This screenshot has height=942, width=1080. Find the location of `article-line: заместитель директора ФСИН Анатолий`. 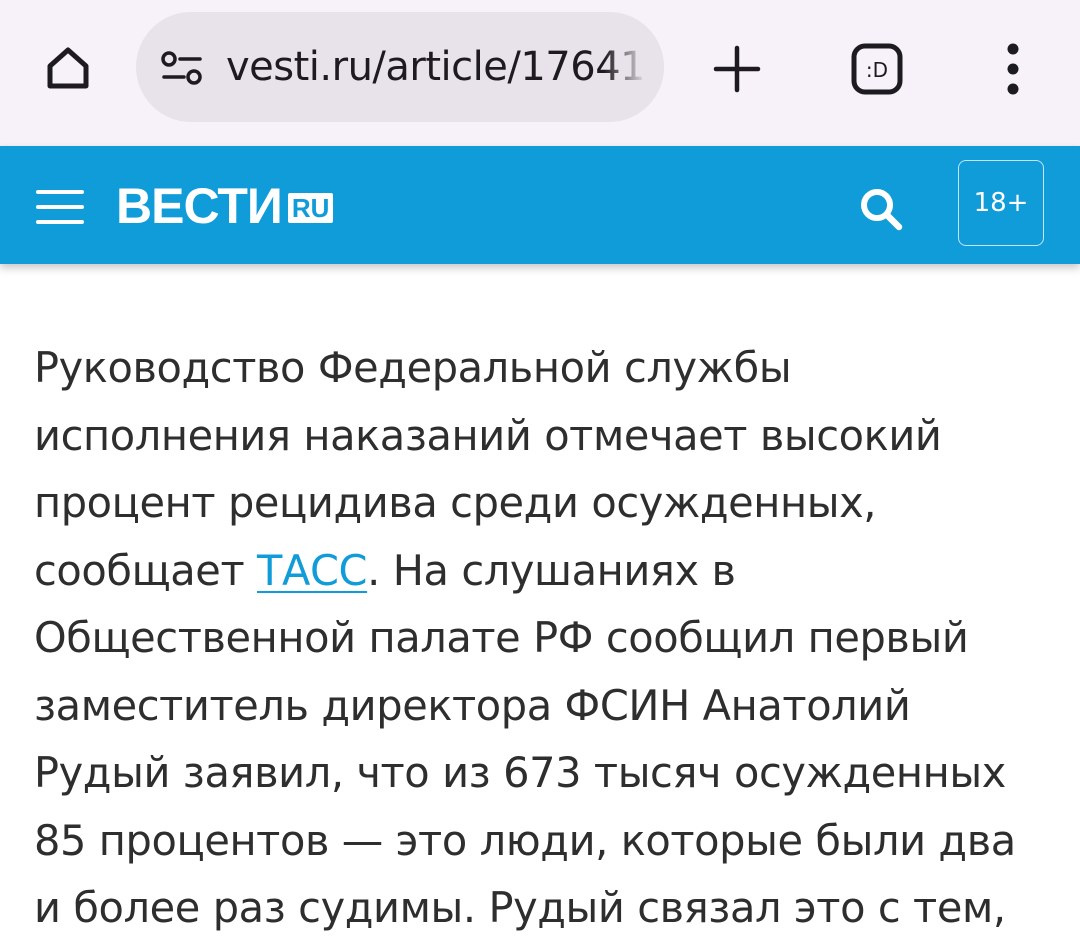

article-line: заместитель директора ФСИН Анатолий is located at coordinates (472, 705).